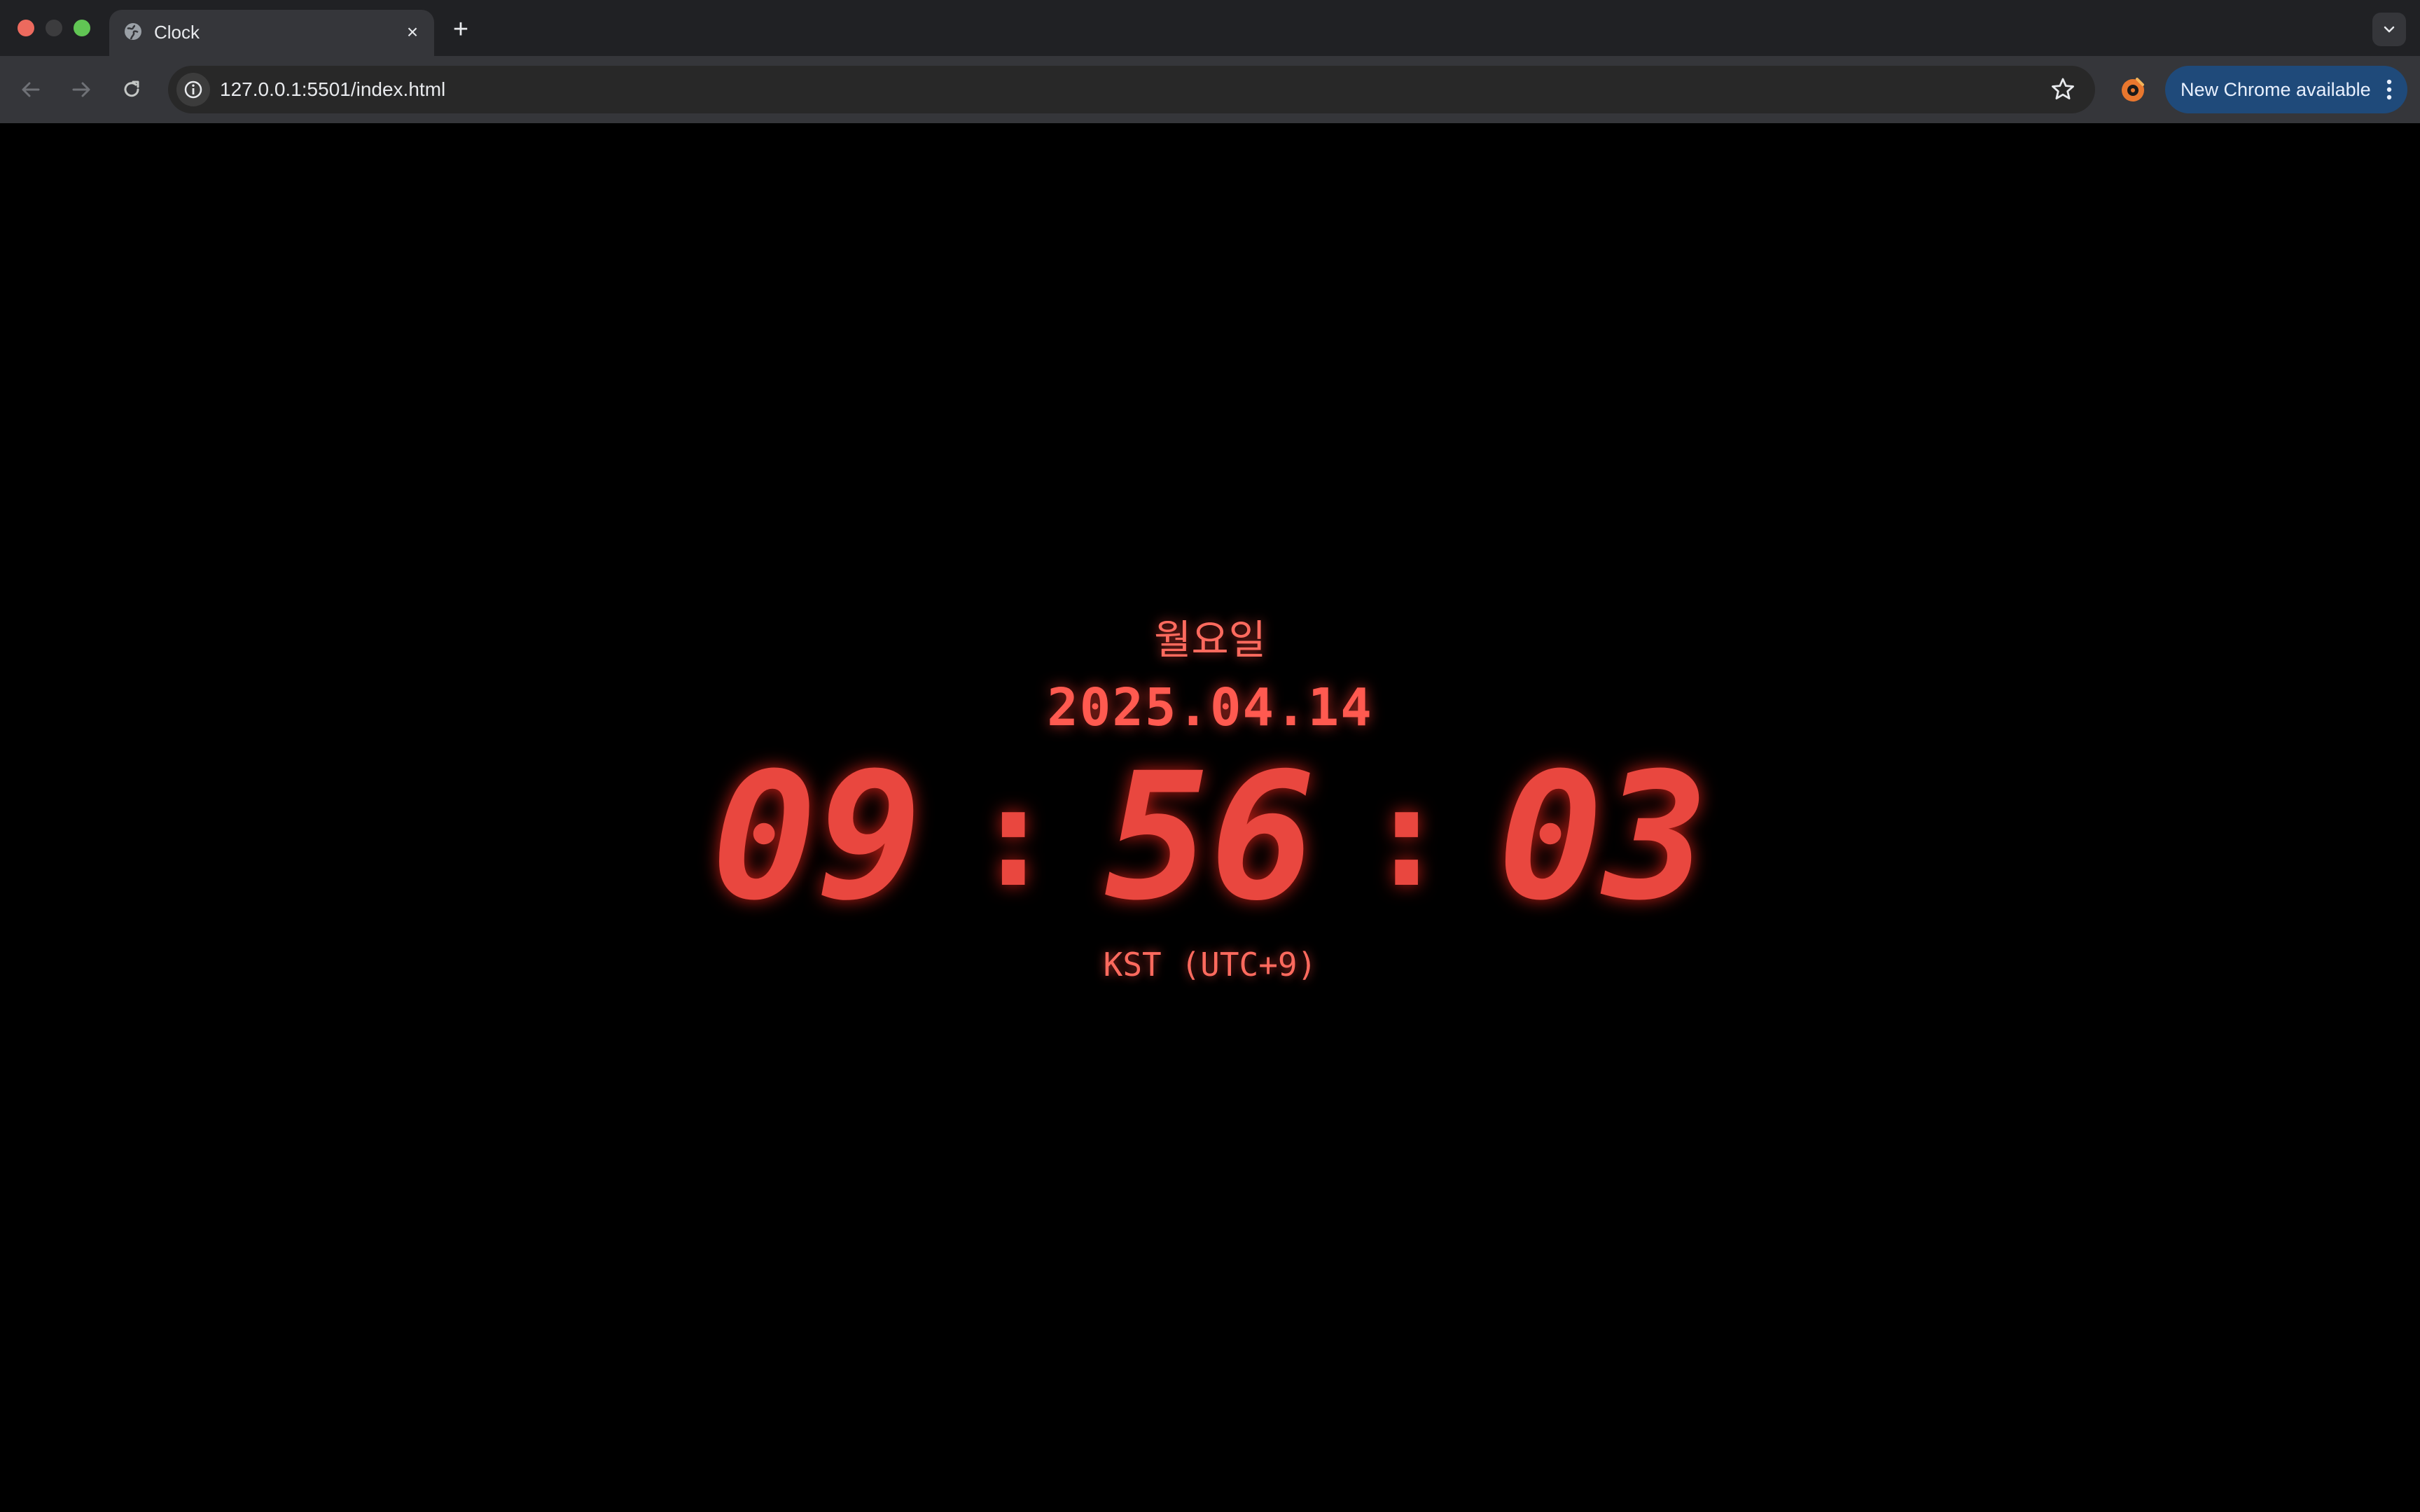 This screenshot has width=2420, height=1512. What do you see at coordinates (177, 32) in the screenshot?
I see `tab-title: Clock` at bounding box center [177, 32].